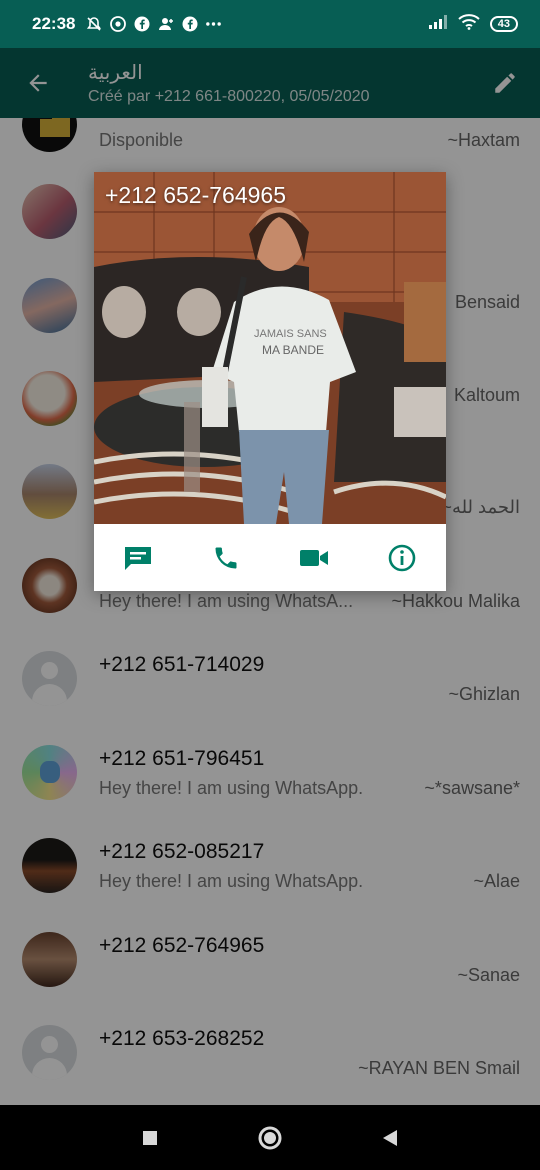 This screenshot has height=1170, width=540. I want to click on wifi-icon, so click(469, 24).